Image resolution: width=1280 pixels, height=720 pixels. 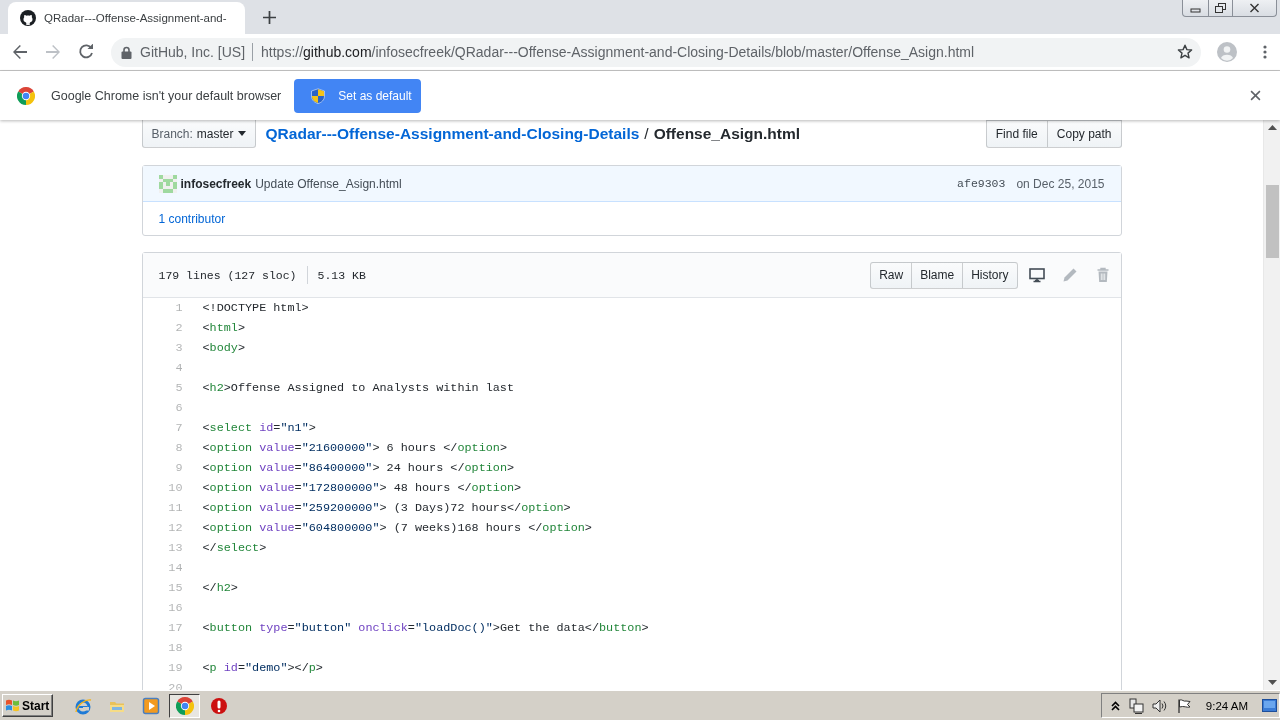 What do you see at coordinates (981, 183) in the screenshot?
I see `commit-sha-link: afe9303` at bounding box center [981, 183].